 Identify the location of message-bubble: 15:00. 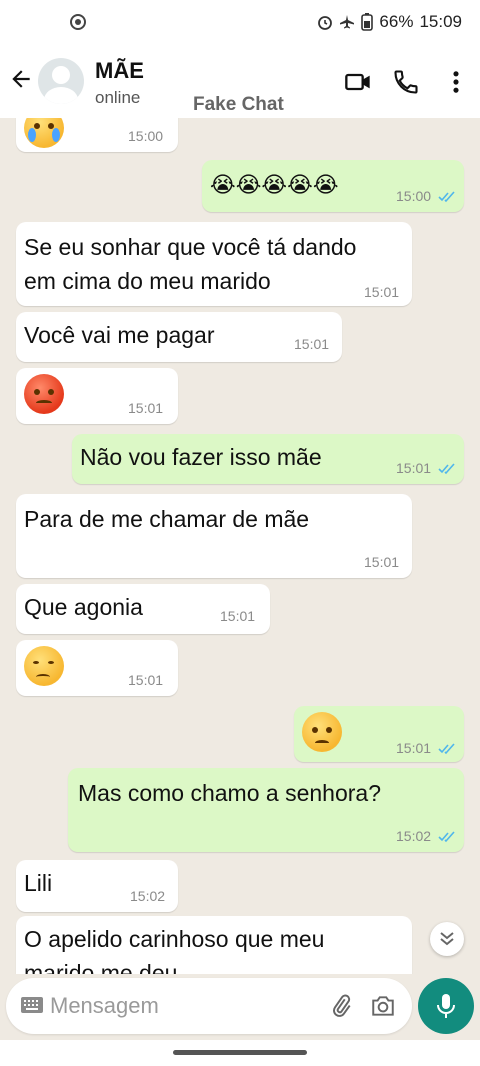
(97, 135).